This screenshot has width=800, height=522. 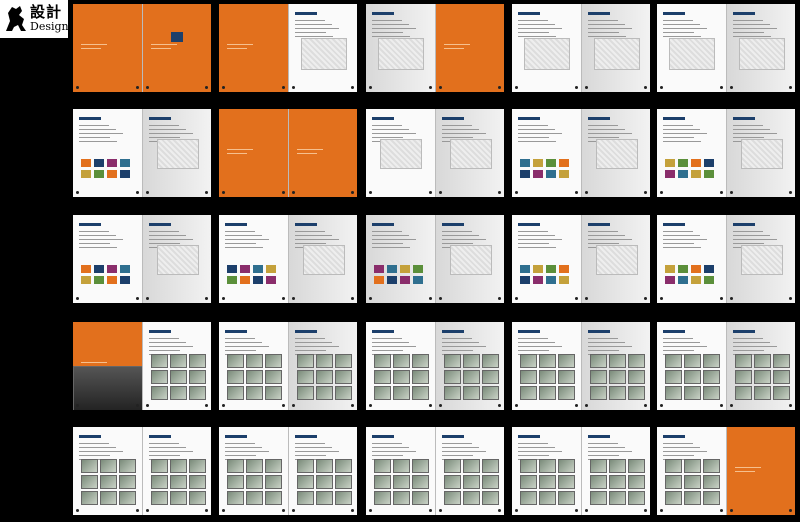 What do you see at coordinates (46, 12) in the screenshot?
I see `logo-text-cn: 設計` at bounding box center [46, 12].